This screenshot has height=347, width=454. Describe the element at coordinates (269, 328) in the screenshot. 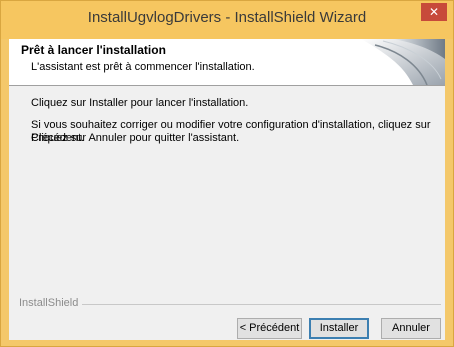

I see `back-button: < Précédent` at that location.